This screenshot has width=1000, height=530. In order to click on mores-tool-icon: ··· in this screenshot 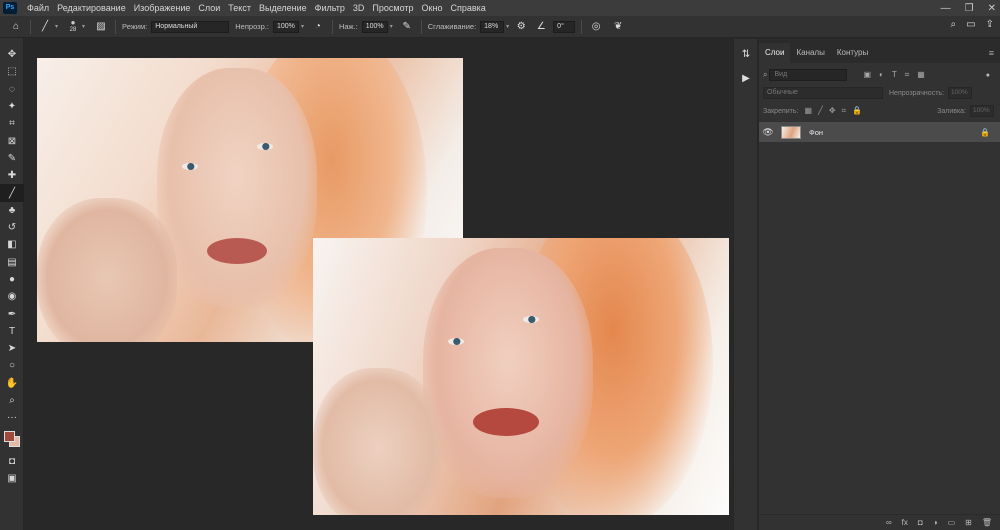, I will do `click(12, 417)`.